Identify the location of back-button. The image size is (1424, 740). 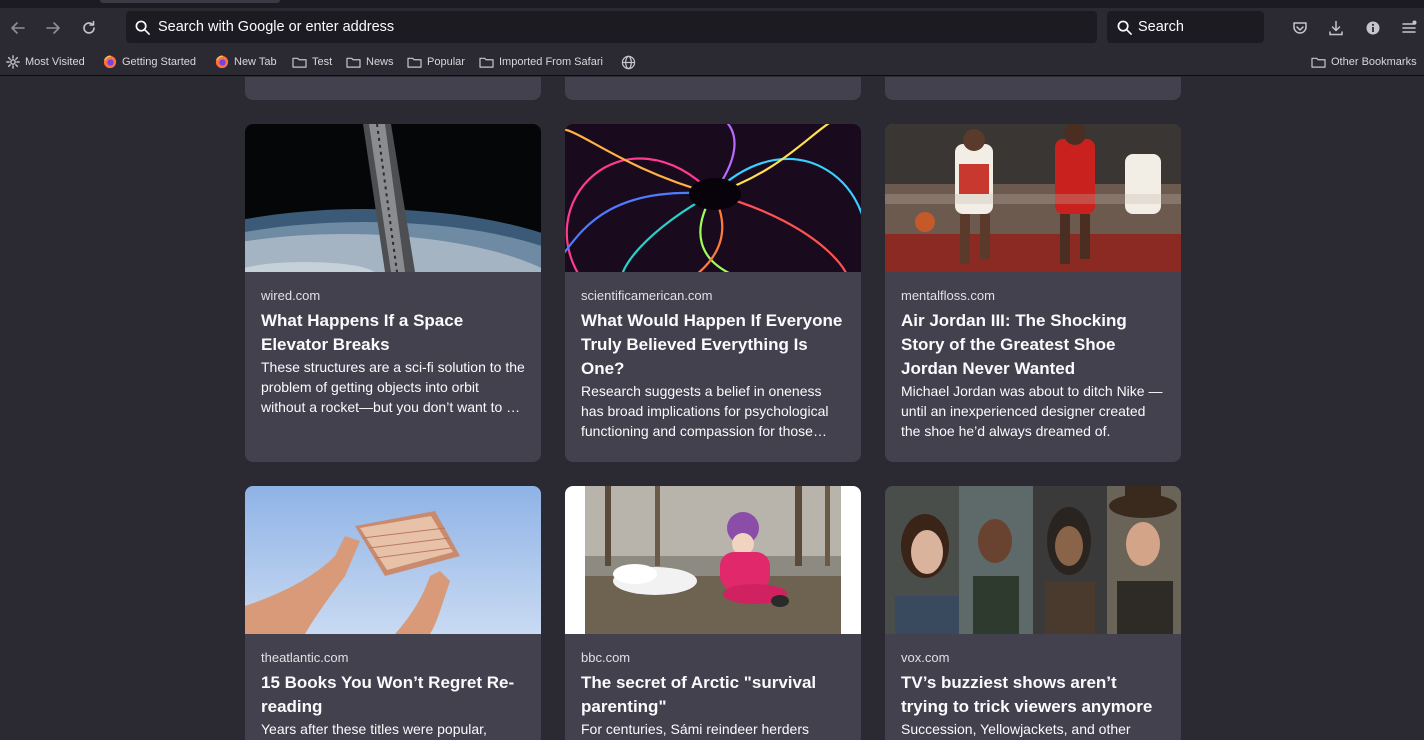
(18, 28).